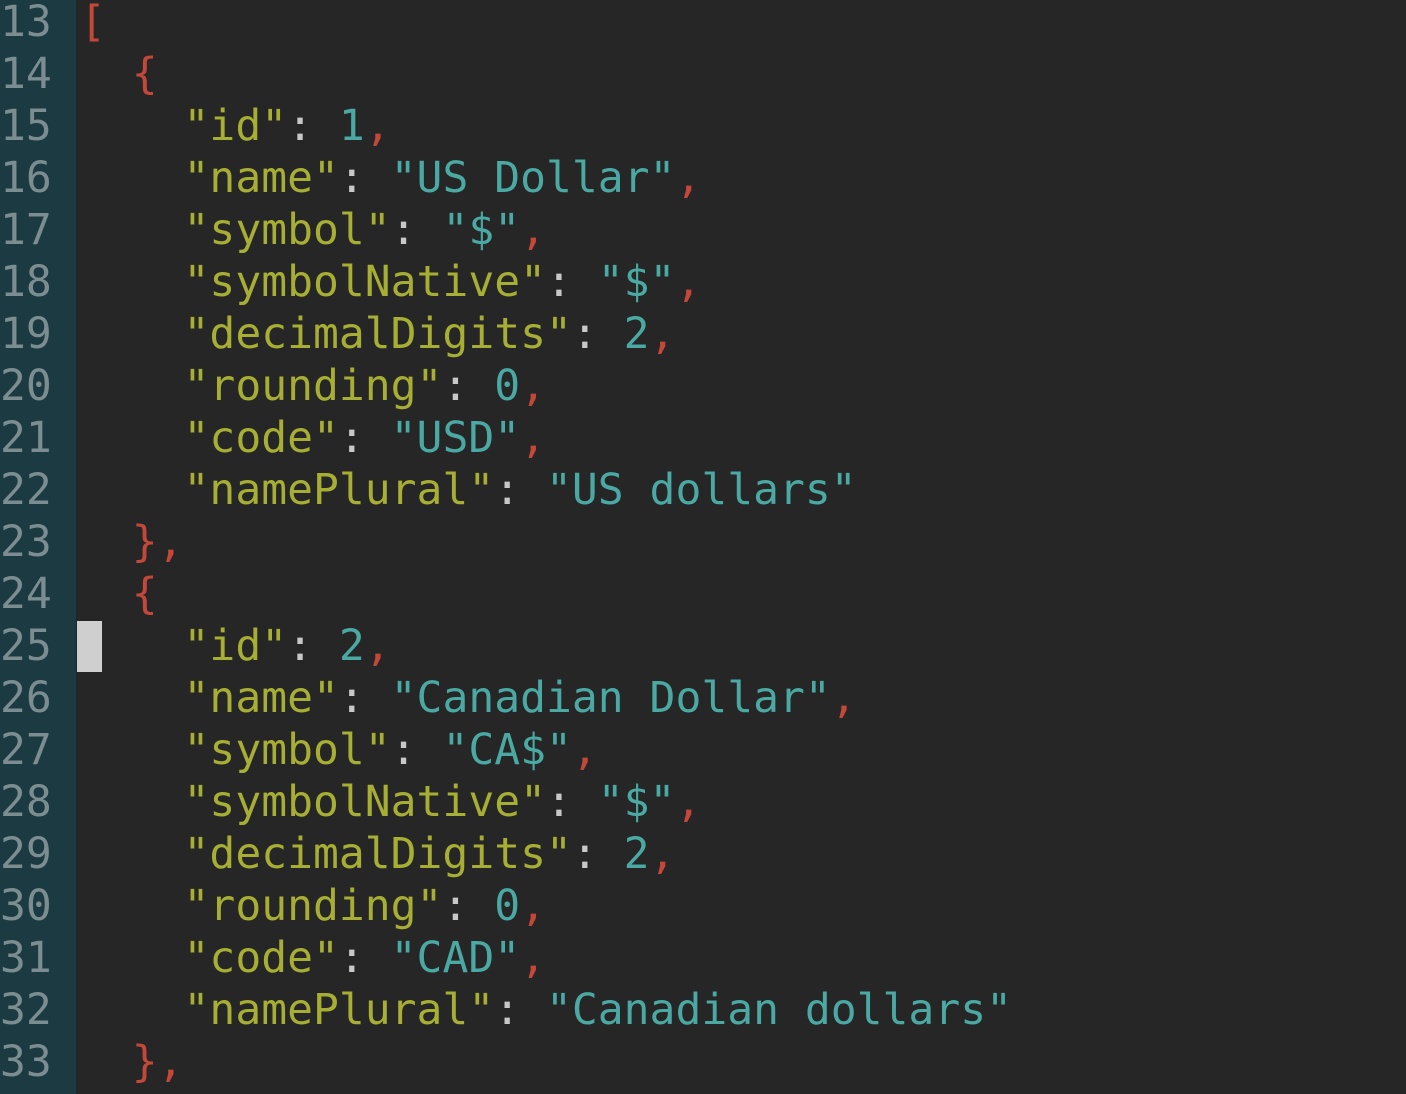 This screenshot has height=1094, width=1406. What do you see at coordinates (703, 594) in the screenshot?
I see `code-line: 24 {` at bounding box center [703, 594].